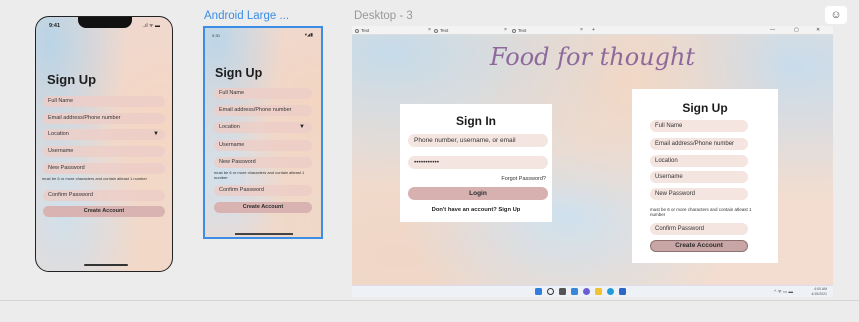 This screenshot has width=859, height=322. I want to click on status-time: 9:41, so click(55, 26).